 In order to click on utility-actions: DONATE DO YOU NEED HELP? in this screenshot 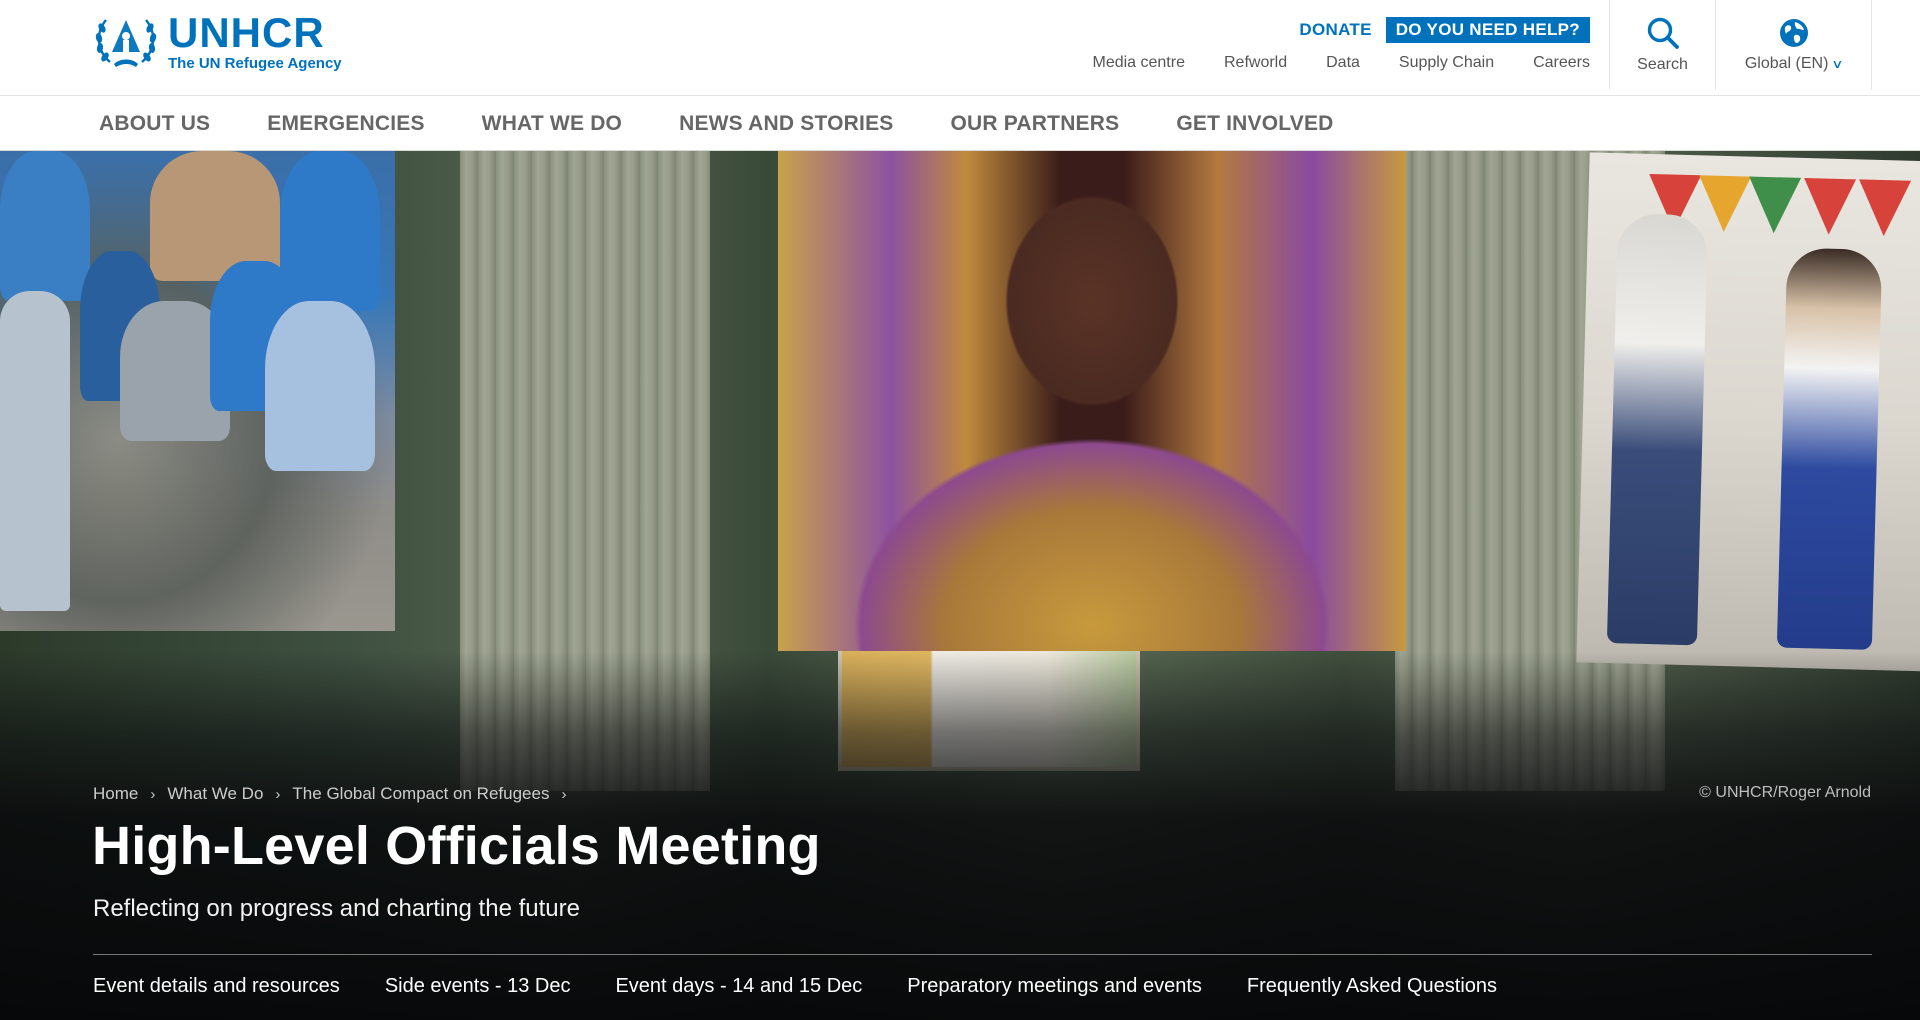, I will do `click(1341, 30)`.